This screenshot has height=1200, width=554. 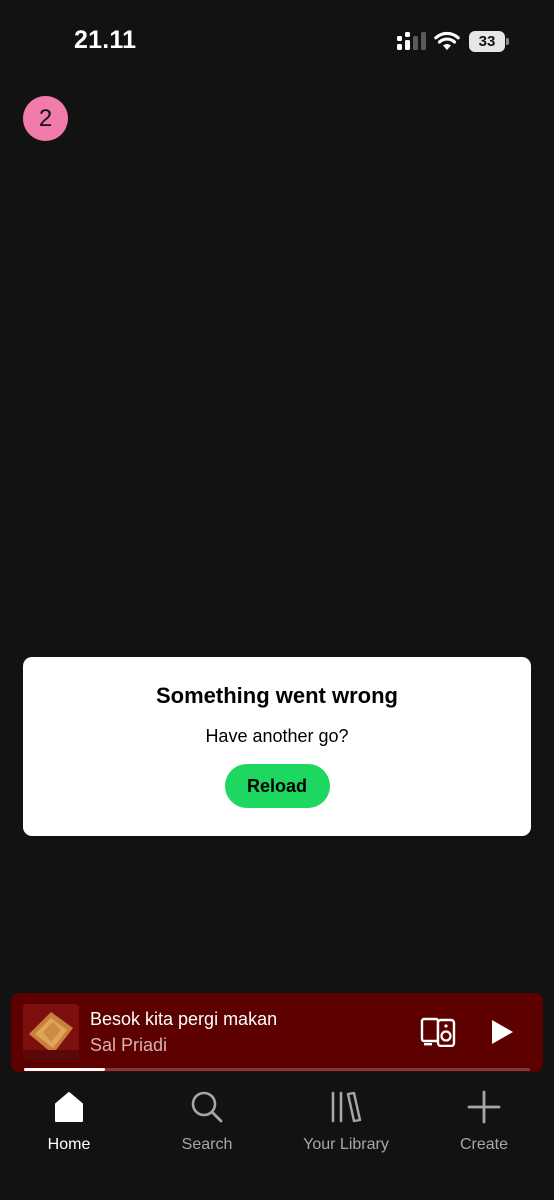 I want to click on play-icon, so click(x=502, y=1032).